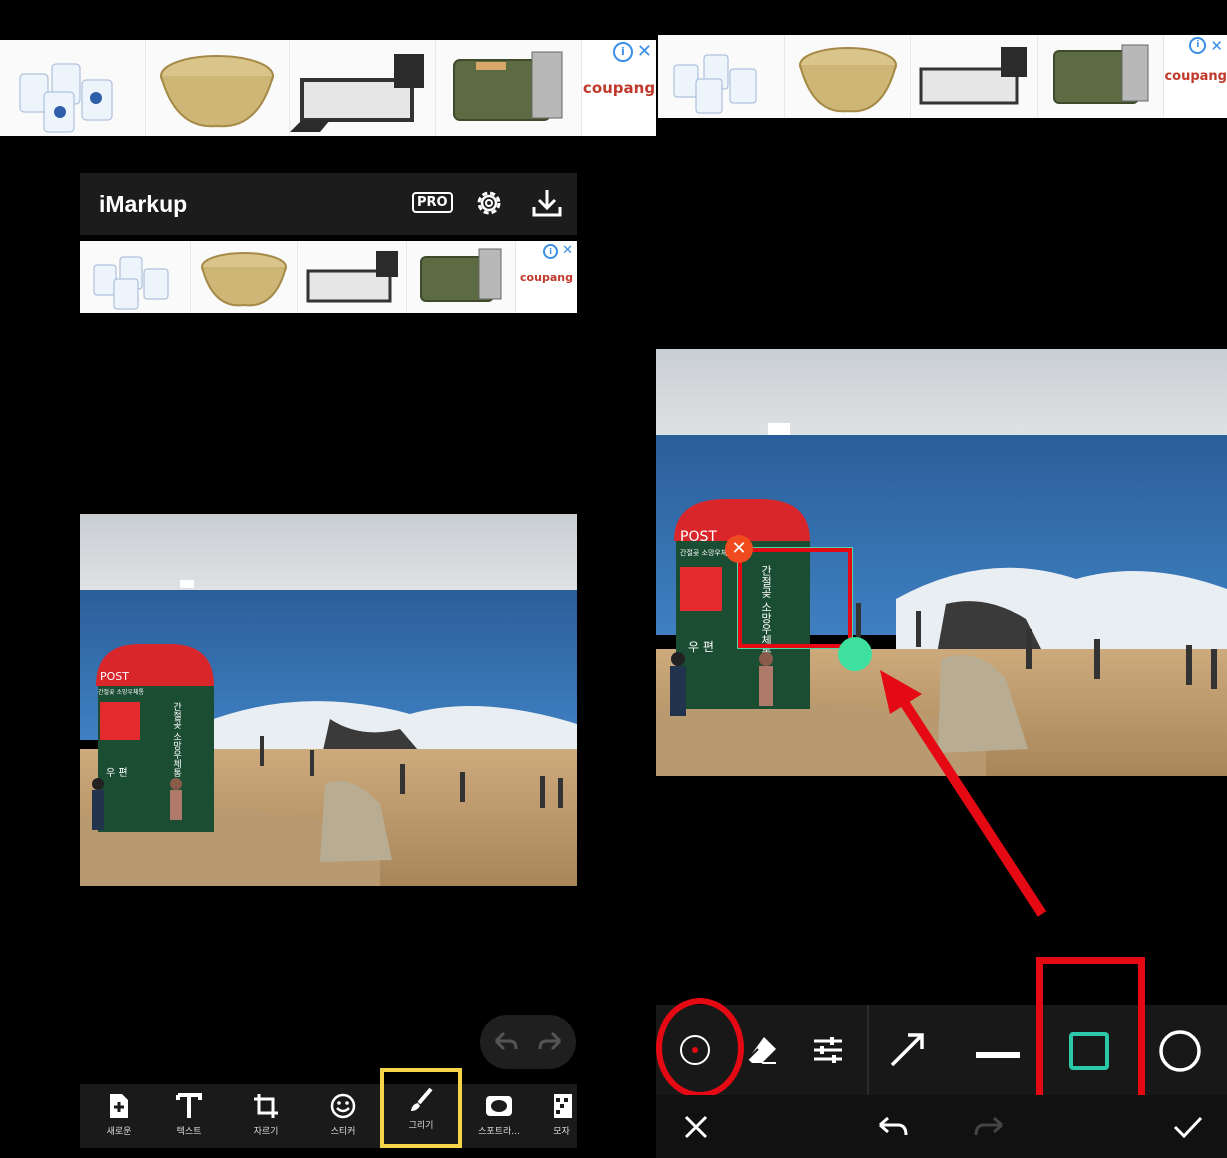 The height and width of the screenshot is (1158, 1227). I want to click on booth-vertical-text: 간절곶 소망우체통, so click(176, 739).